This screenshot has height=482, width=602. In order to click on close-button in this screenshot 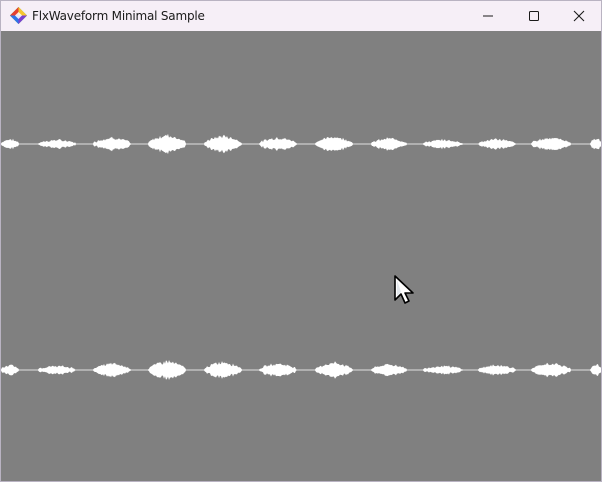, I will do `click(578, 16)`.